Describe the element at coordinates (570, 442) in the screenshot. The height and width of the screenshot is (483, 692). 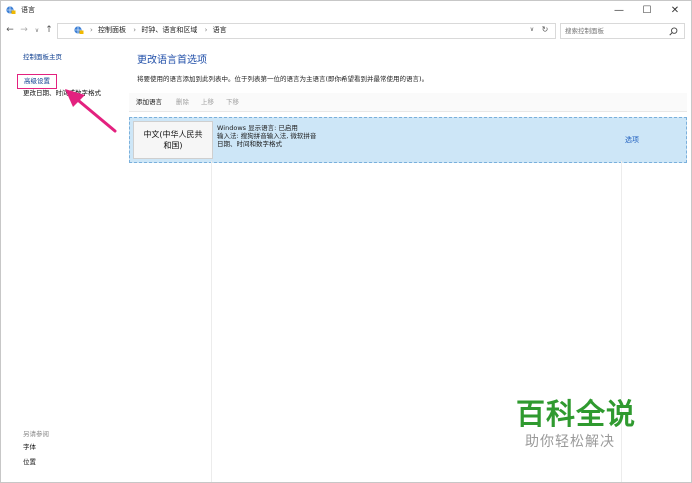
I see `watermark-subtitle: 助你轻松解决` at that location.